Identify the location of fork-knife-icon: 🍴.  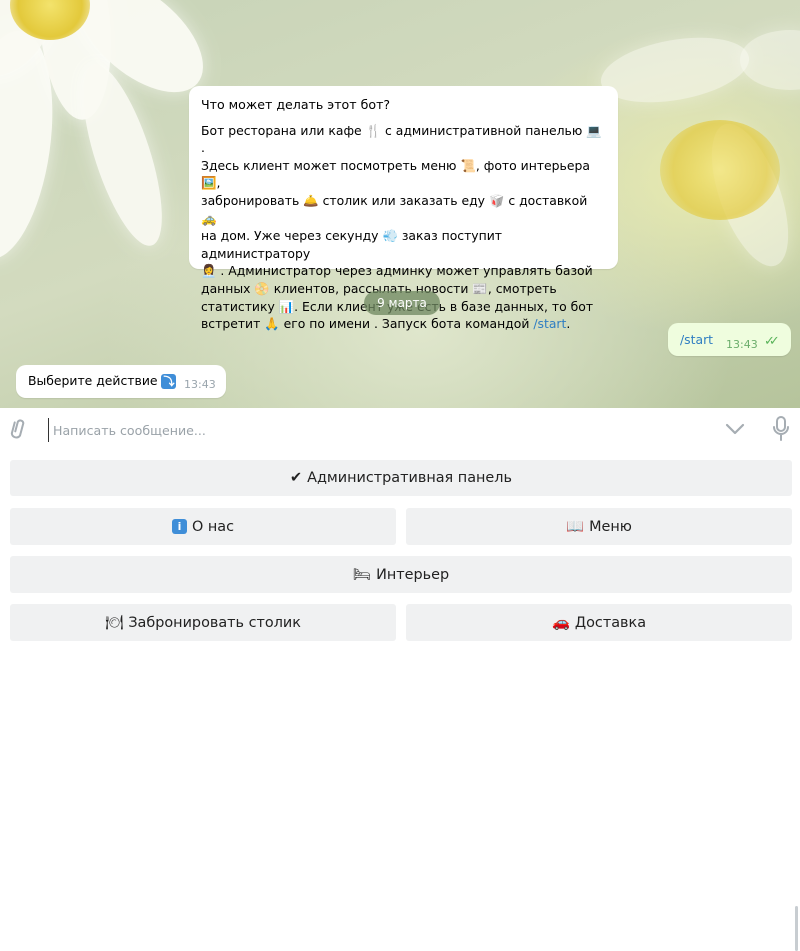
(373, 130).